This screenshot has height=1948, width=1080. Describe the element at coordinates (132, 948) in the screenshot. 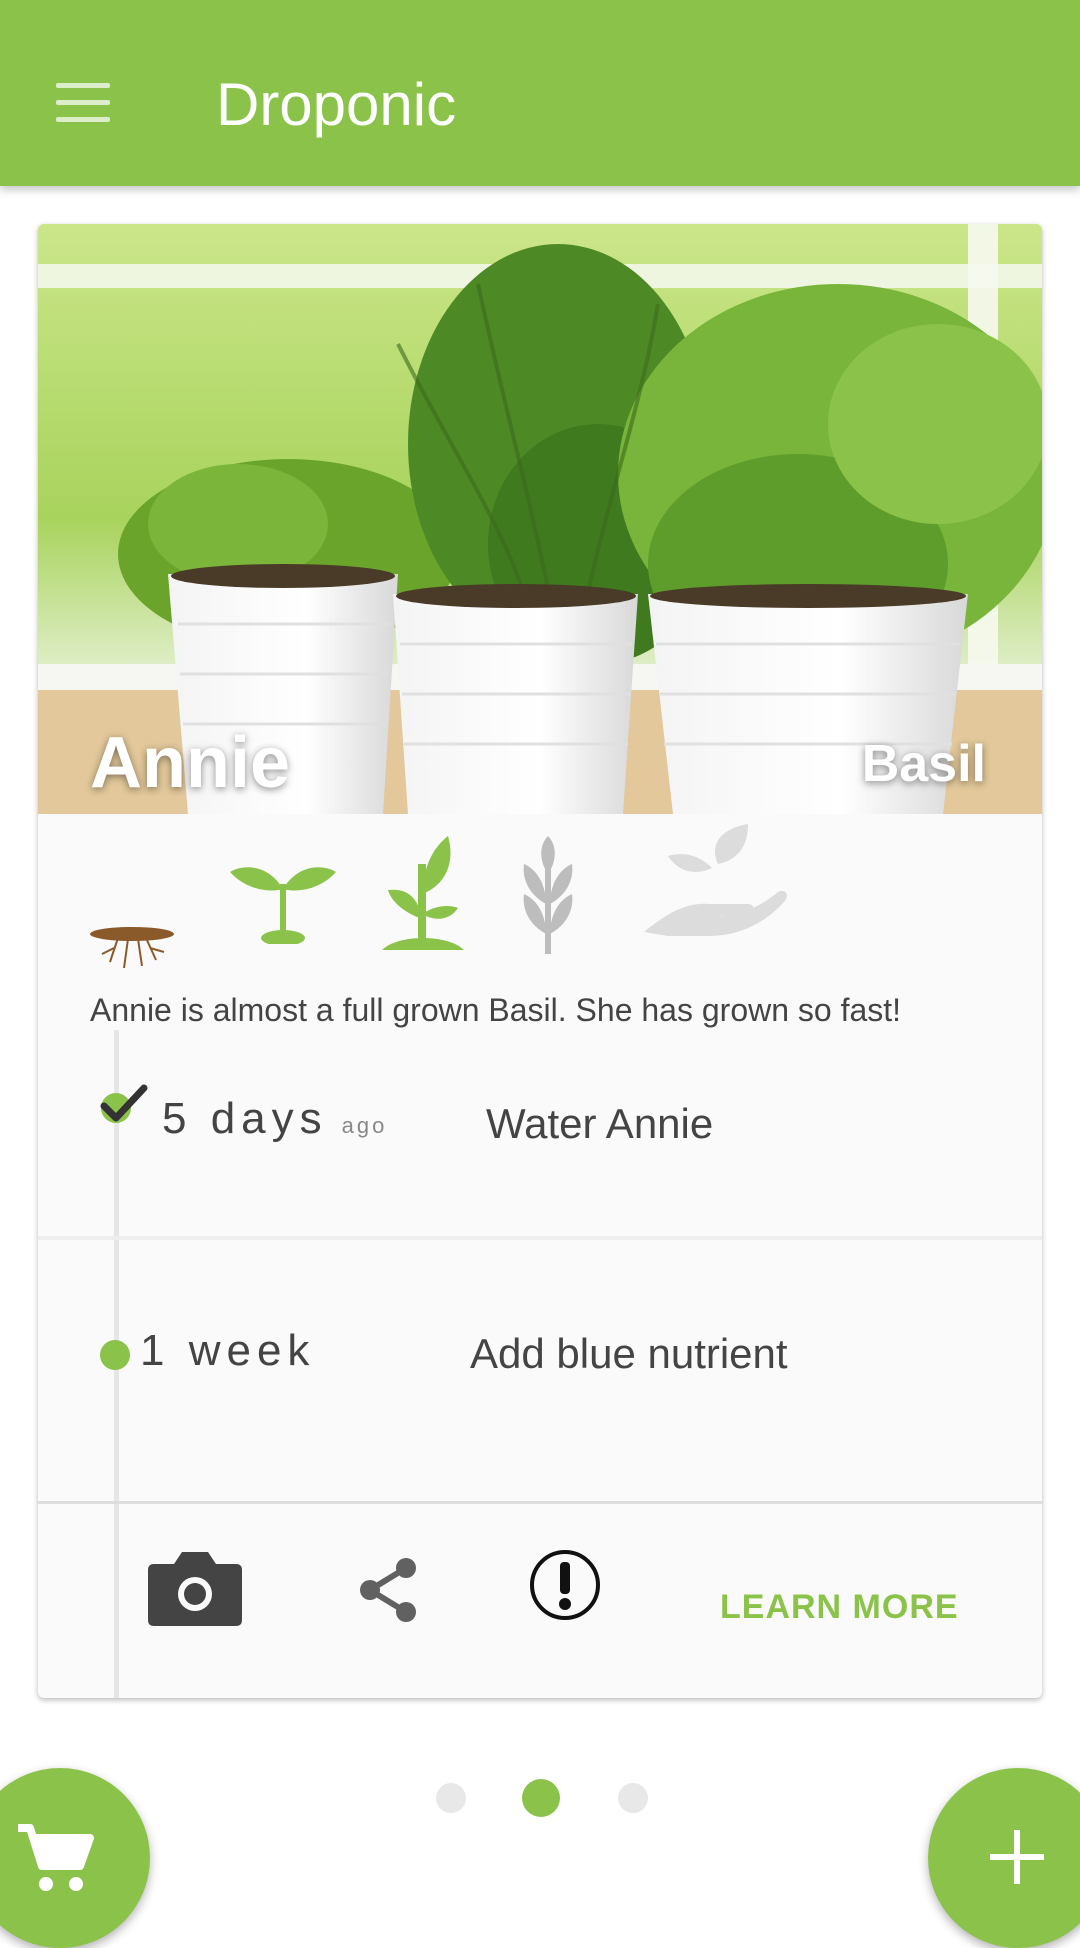

I see `roots-icon` at that location.